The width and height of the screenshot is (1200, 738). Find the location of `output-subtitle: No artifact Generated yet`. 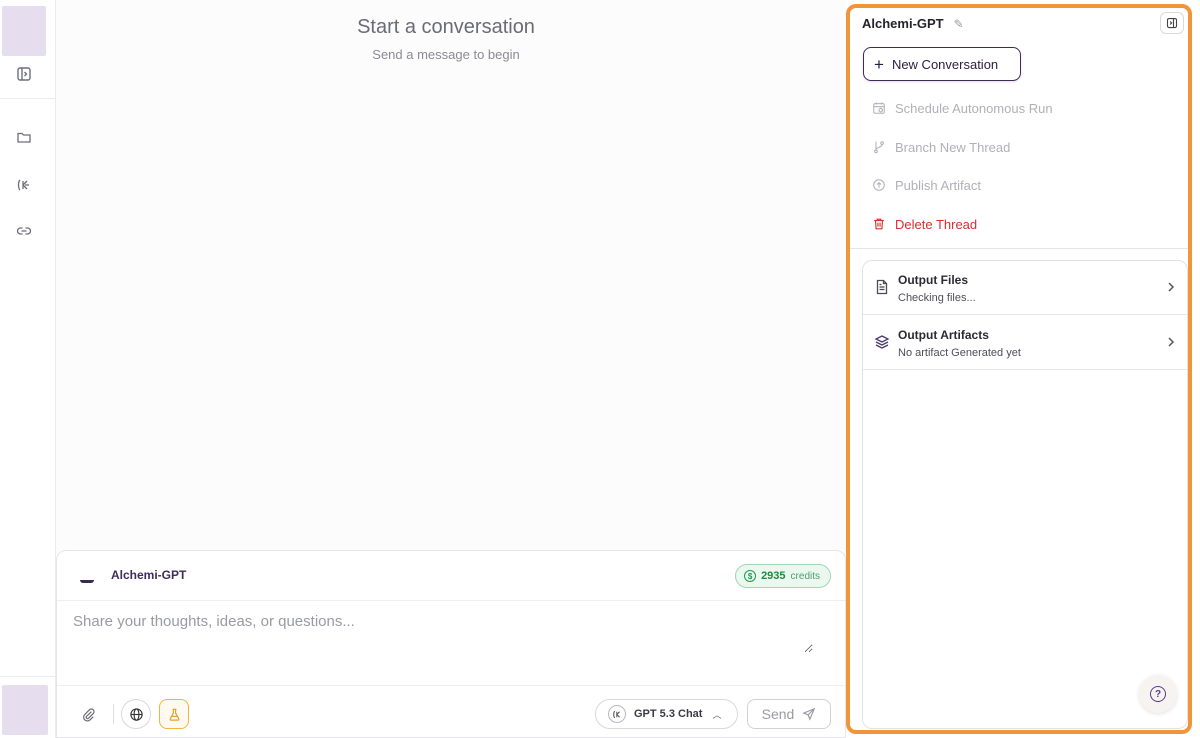

output-subtitle: No artifact Generated yet is located at coordinates (959, 353).